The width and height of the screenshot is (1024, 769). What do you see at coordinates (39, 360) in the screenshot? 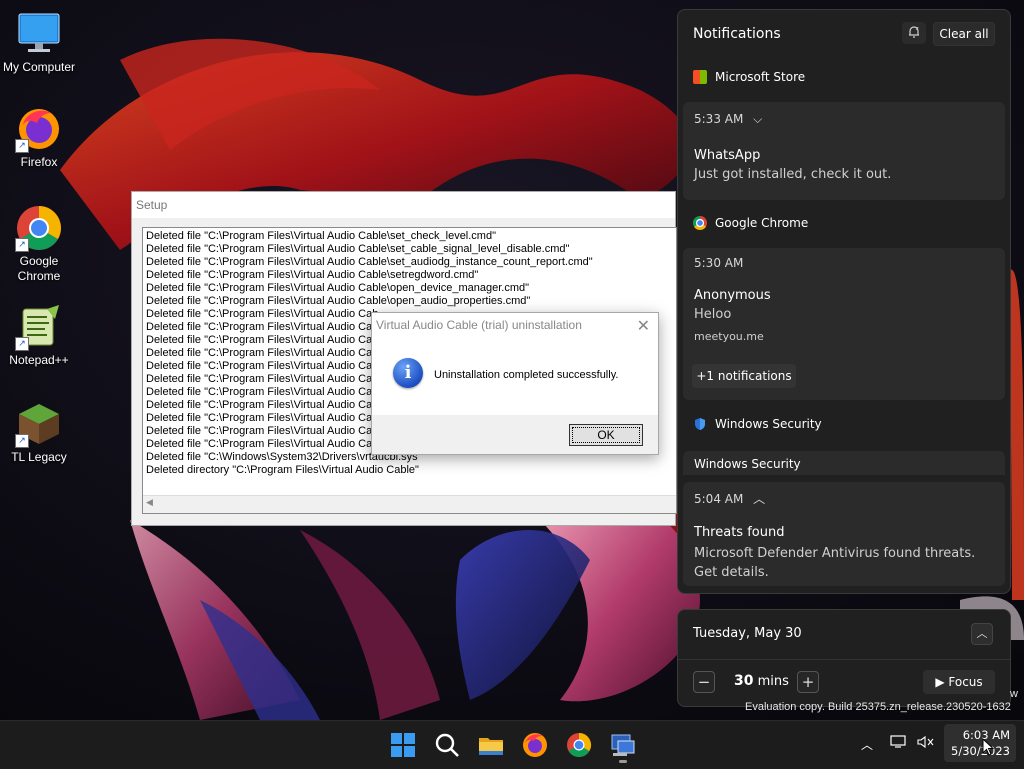
I see `desktop-icon-label: Notepad++` at bounding box center [39, 360].